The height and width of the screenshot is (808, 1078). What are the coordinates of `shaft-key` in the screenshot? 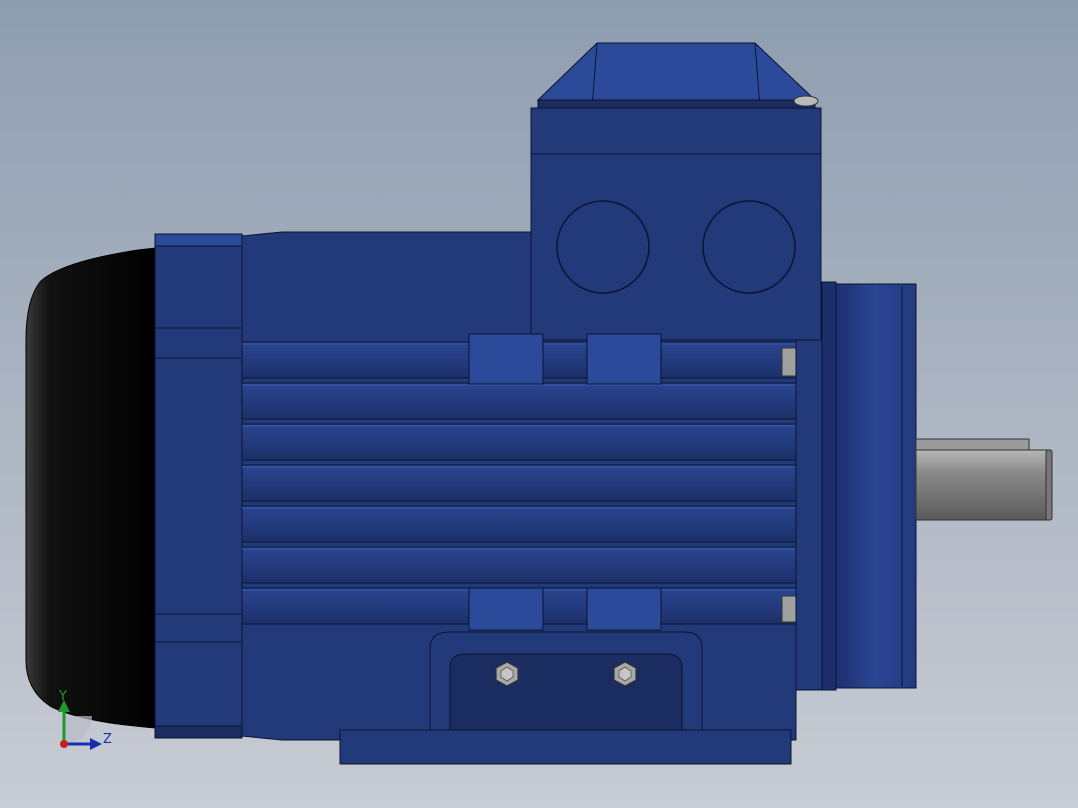 It's located at (972, 444).